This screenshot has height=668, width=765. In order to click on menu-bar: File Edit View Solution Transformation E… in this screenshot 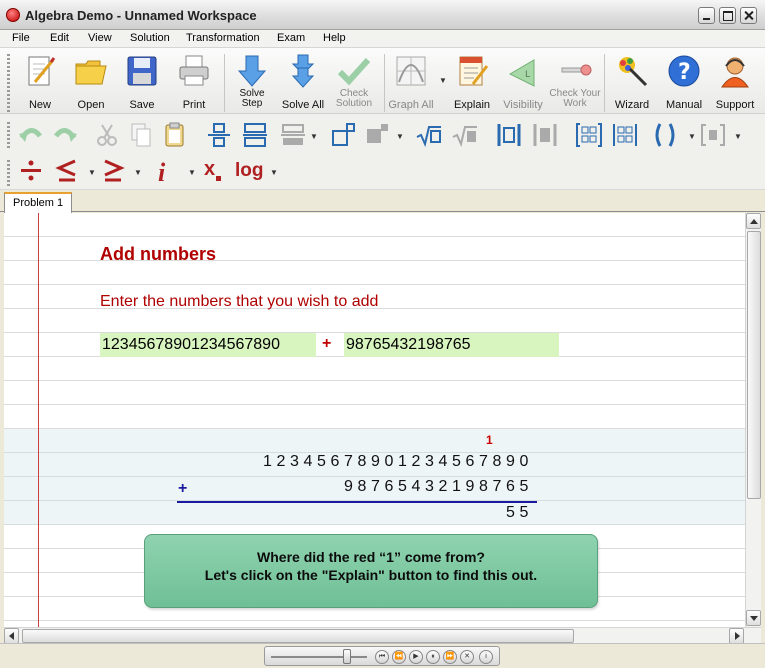, I will do `click(382, 39)`.